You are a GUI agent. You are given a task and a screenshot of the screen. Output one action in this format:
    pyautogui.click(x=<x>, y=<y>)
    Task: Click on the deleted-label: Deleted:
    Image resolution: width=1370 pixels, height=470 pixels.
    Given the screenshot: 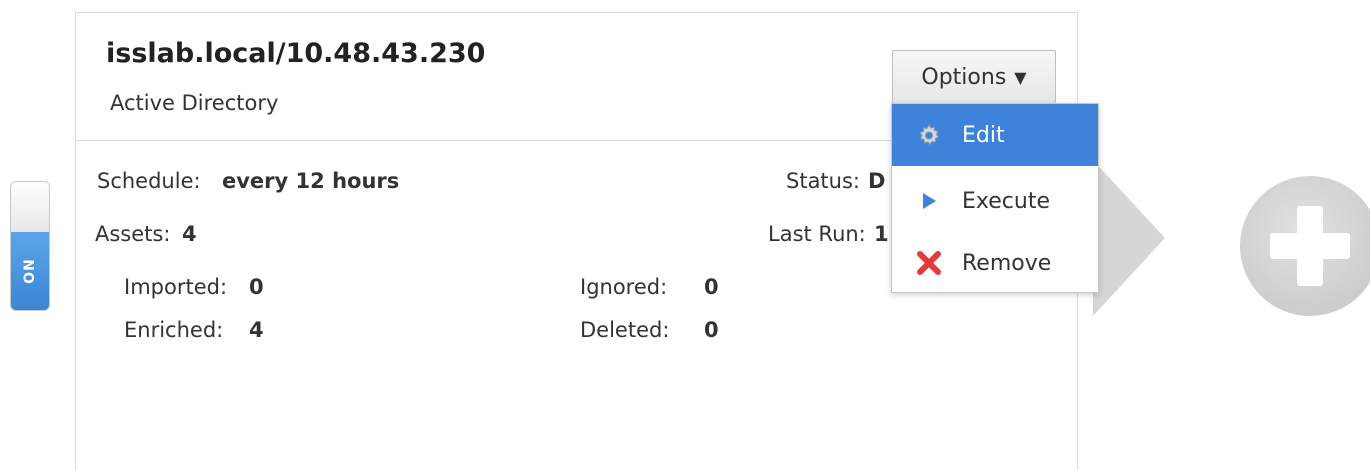 What is the action you would take?
    pyautogui.click(x=625, y=330)
    